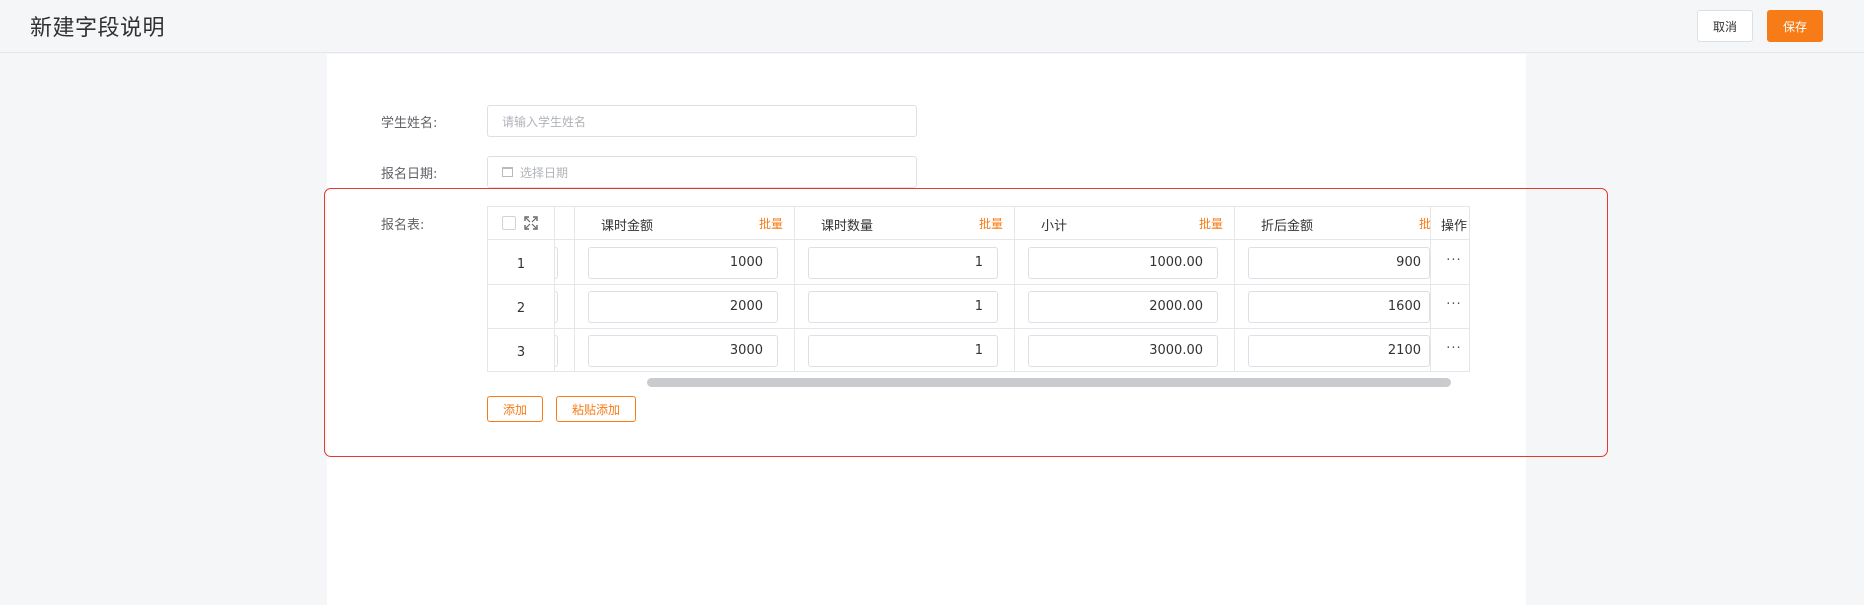 This screenshot has width=1864, height=605. I want to click on select-all-checkbox, so click(509, 223).